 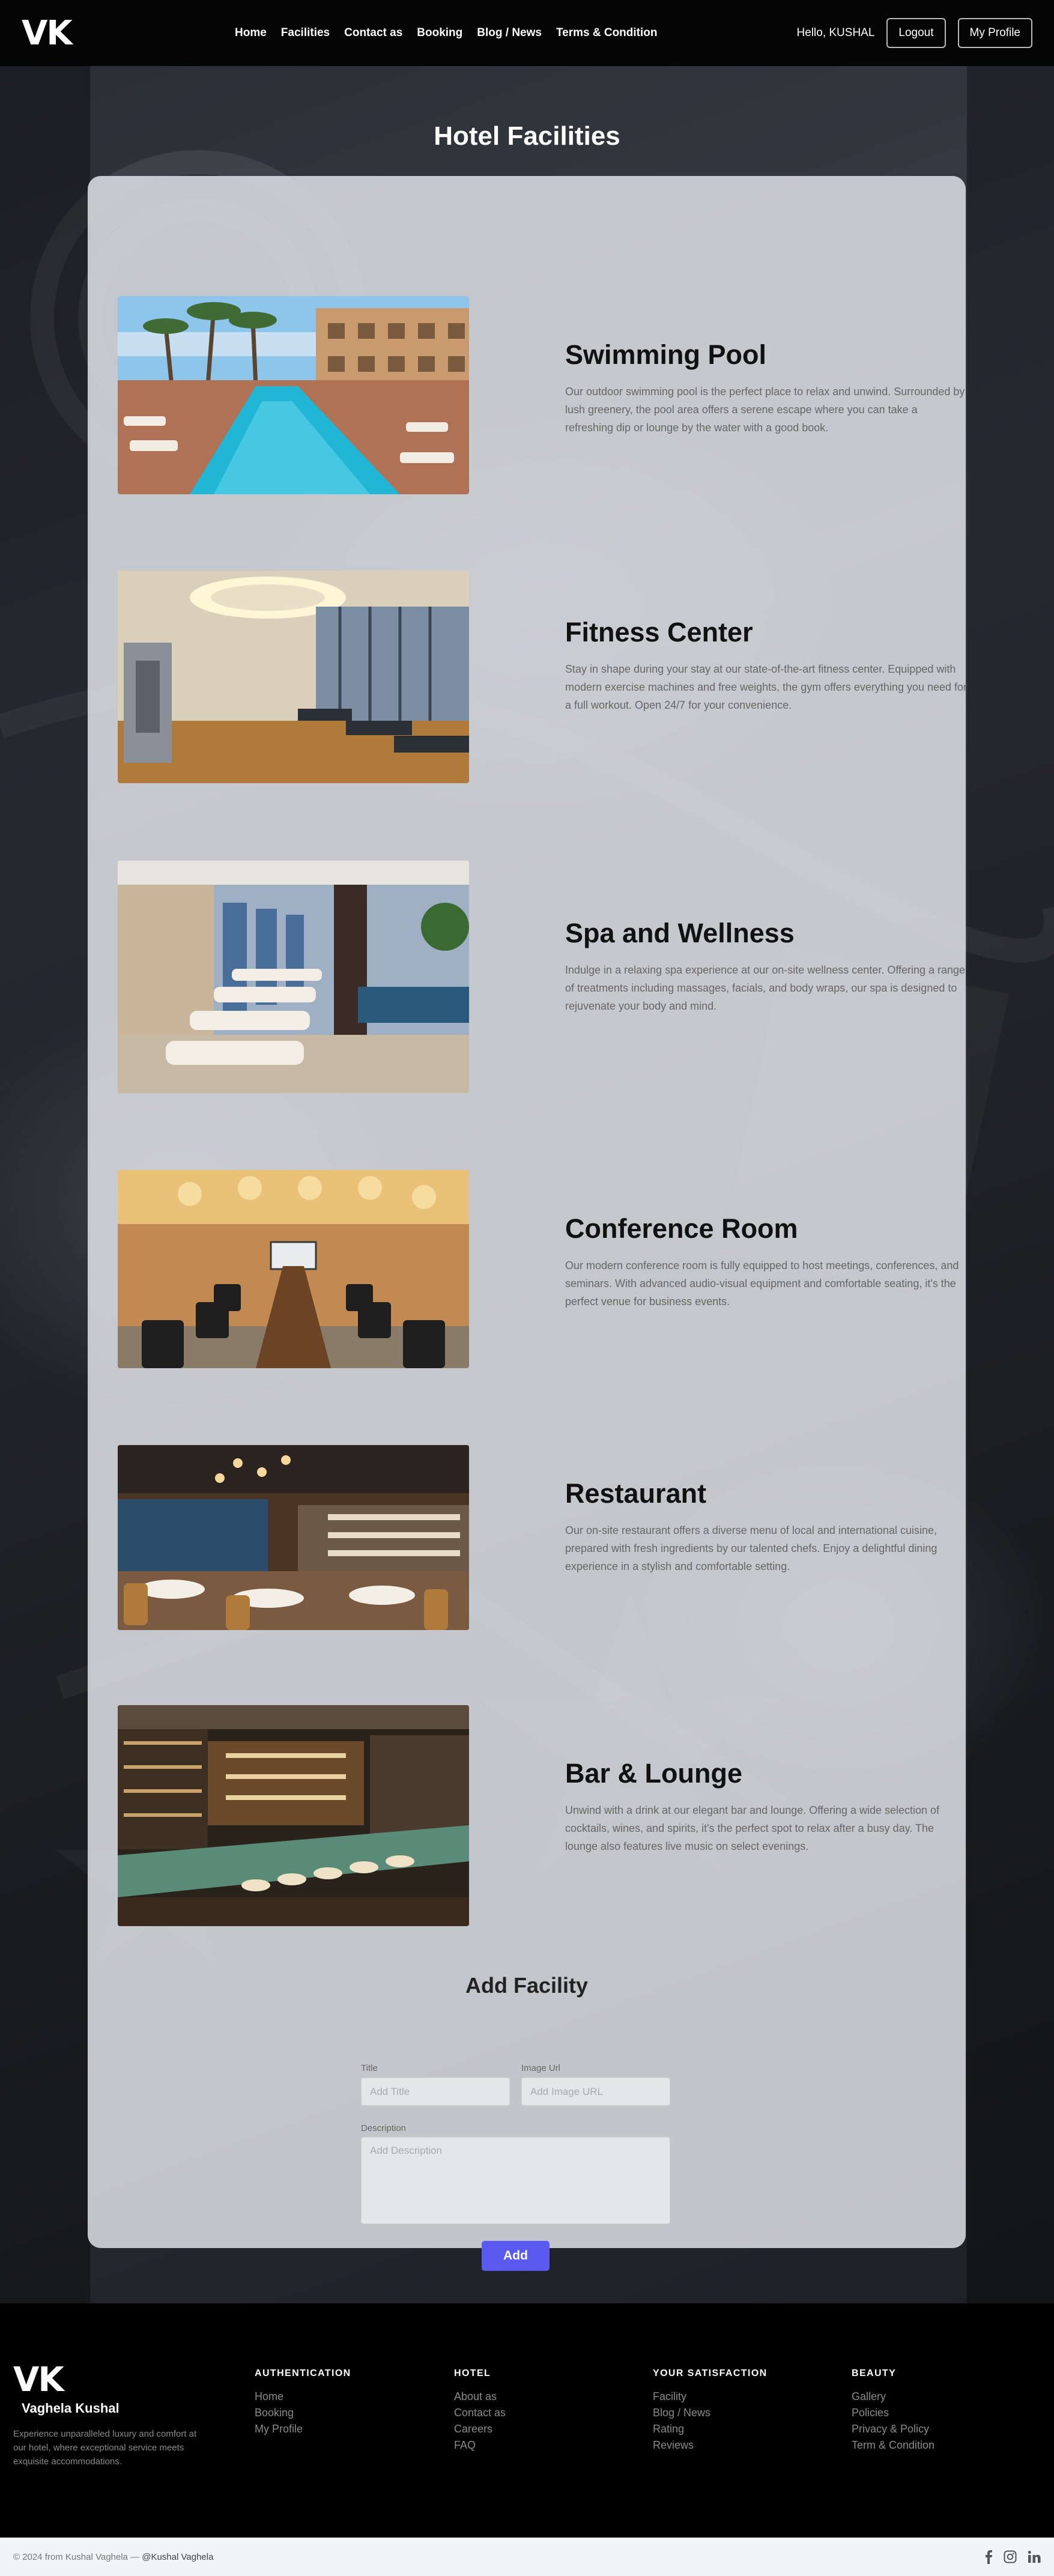 What do you see at coordinates (76, 2556) in the screenshot?
I see `copyright-prefix: © 2024 from Kushal Vaghela —` at bounding box center [76, 2556].